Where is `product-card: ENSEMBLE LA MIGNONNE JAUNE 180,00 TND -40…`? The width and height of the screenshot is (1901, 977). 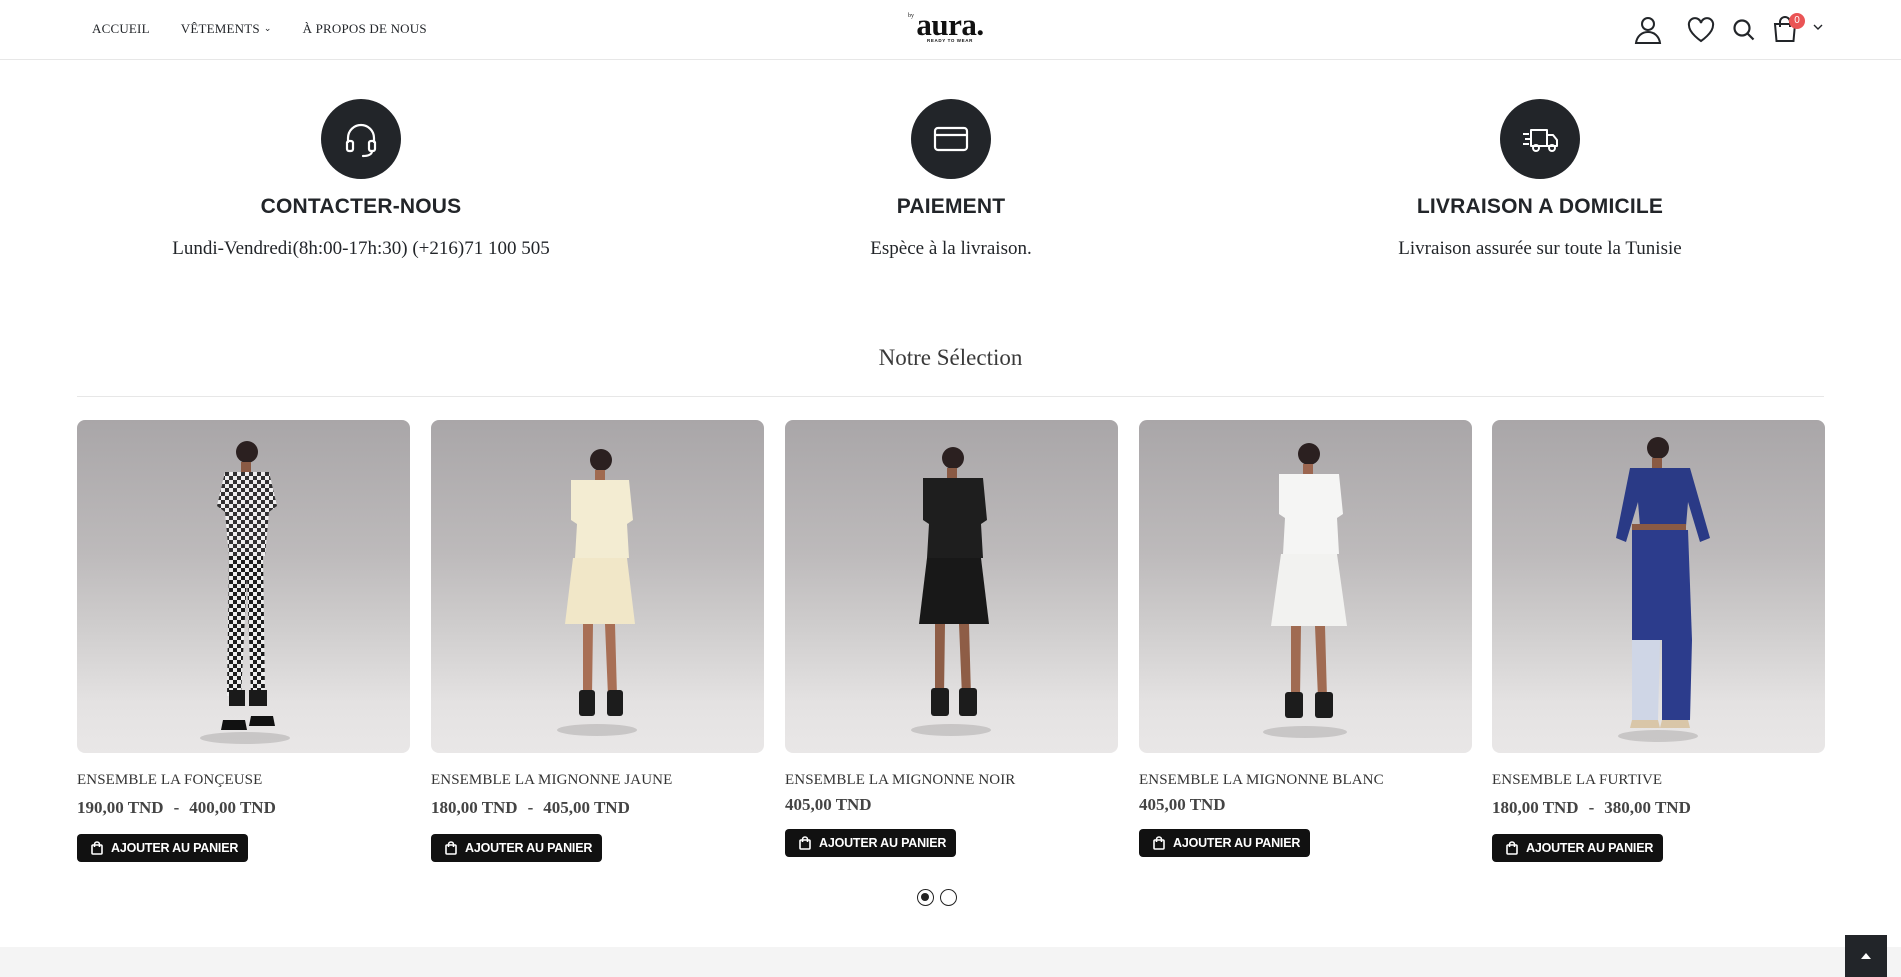
product-card: ENSEMBLE LA MIGNONNE JAUNE 180,00 TND -40… is located at coordinates (597, 641).